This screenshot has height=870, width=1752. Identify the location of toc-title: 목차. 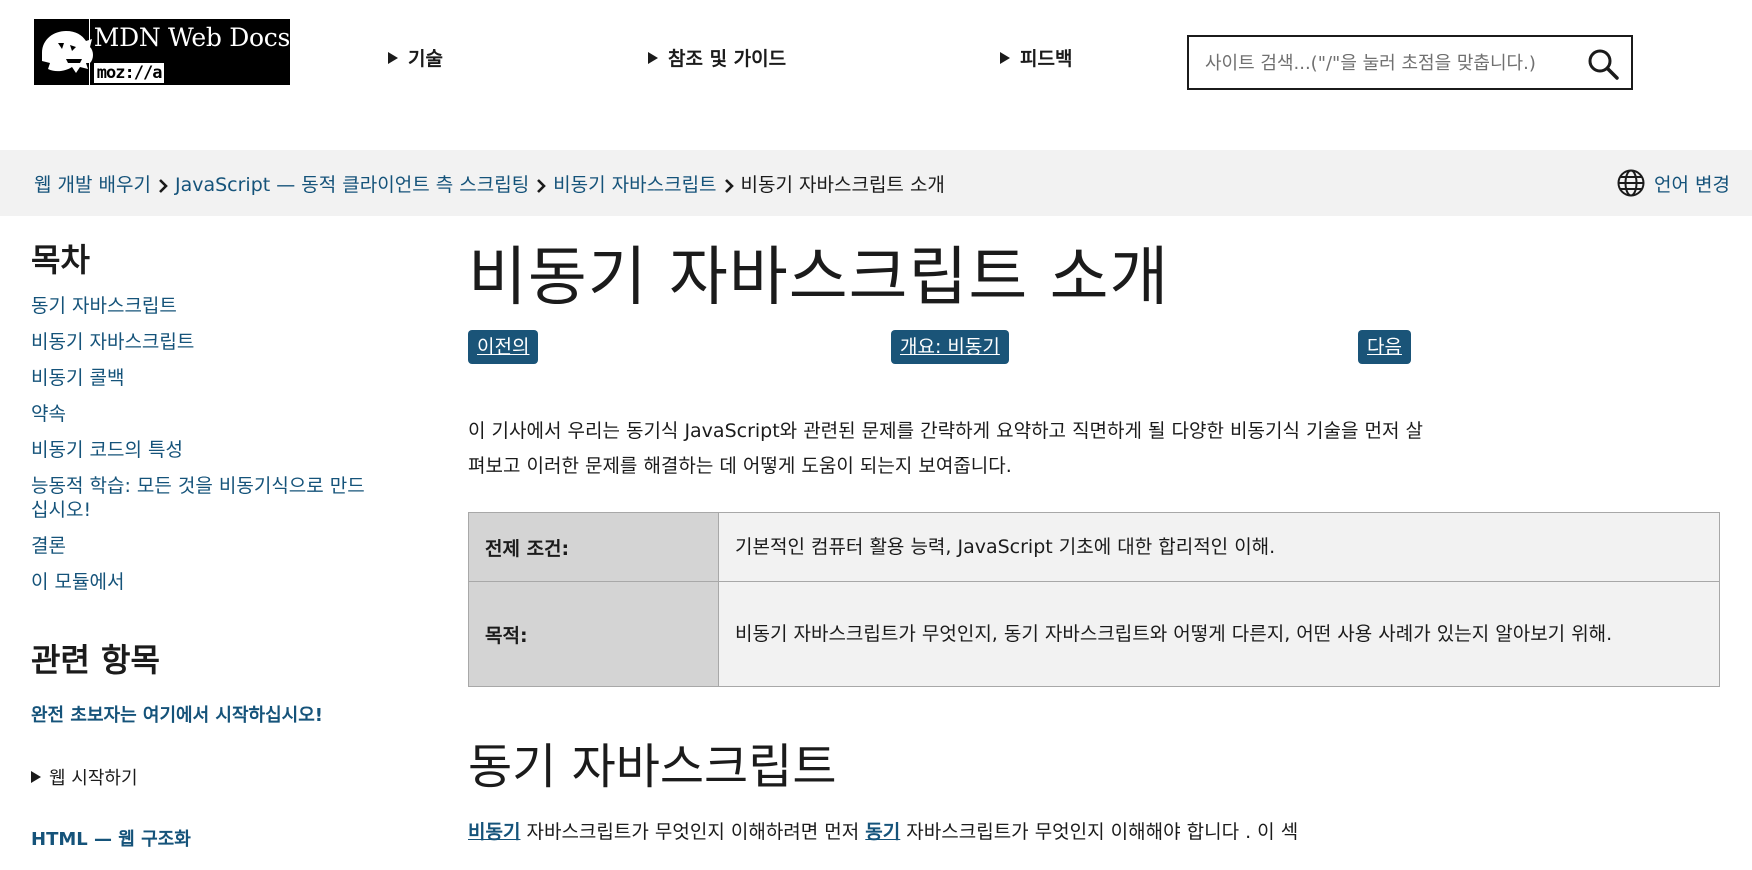
(60, 260).